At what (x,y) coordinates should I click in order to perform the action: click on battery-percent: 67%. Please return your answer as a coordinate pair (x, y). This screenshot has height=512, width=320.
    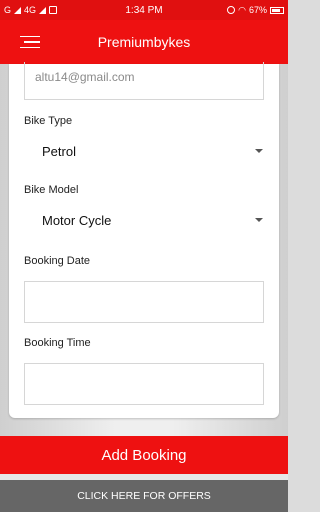
    Looking at the image, I should click on (257, 10).